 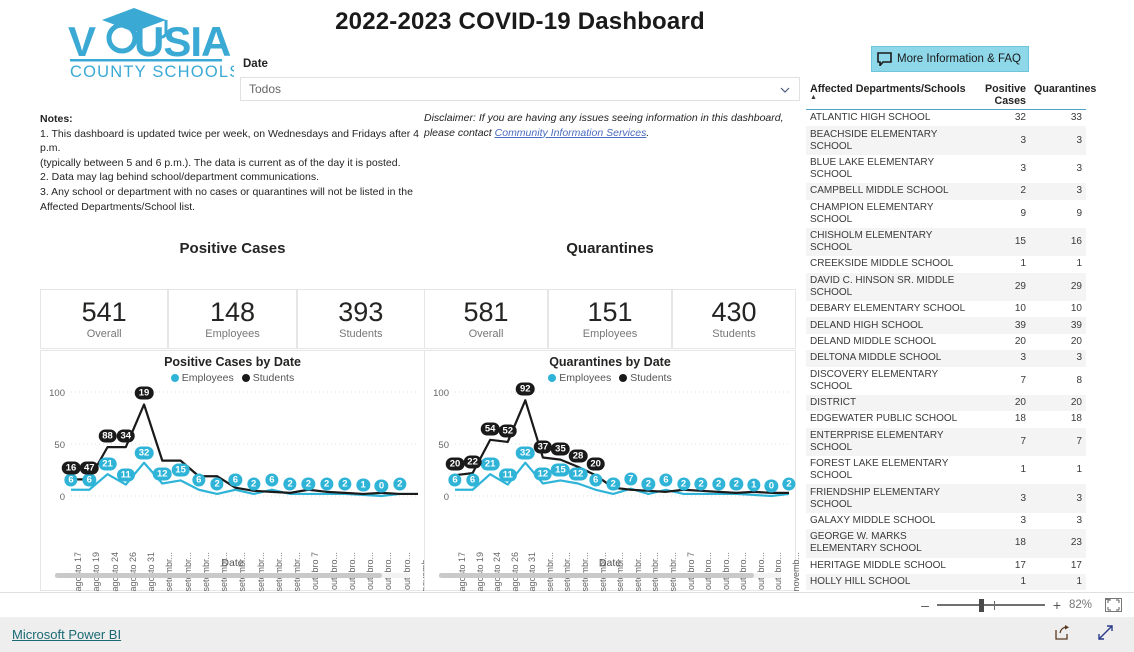 I want to click on svg-text: 0, so click(x=446, y=497).